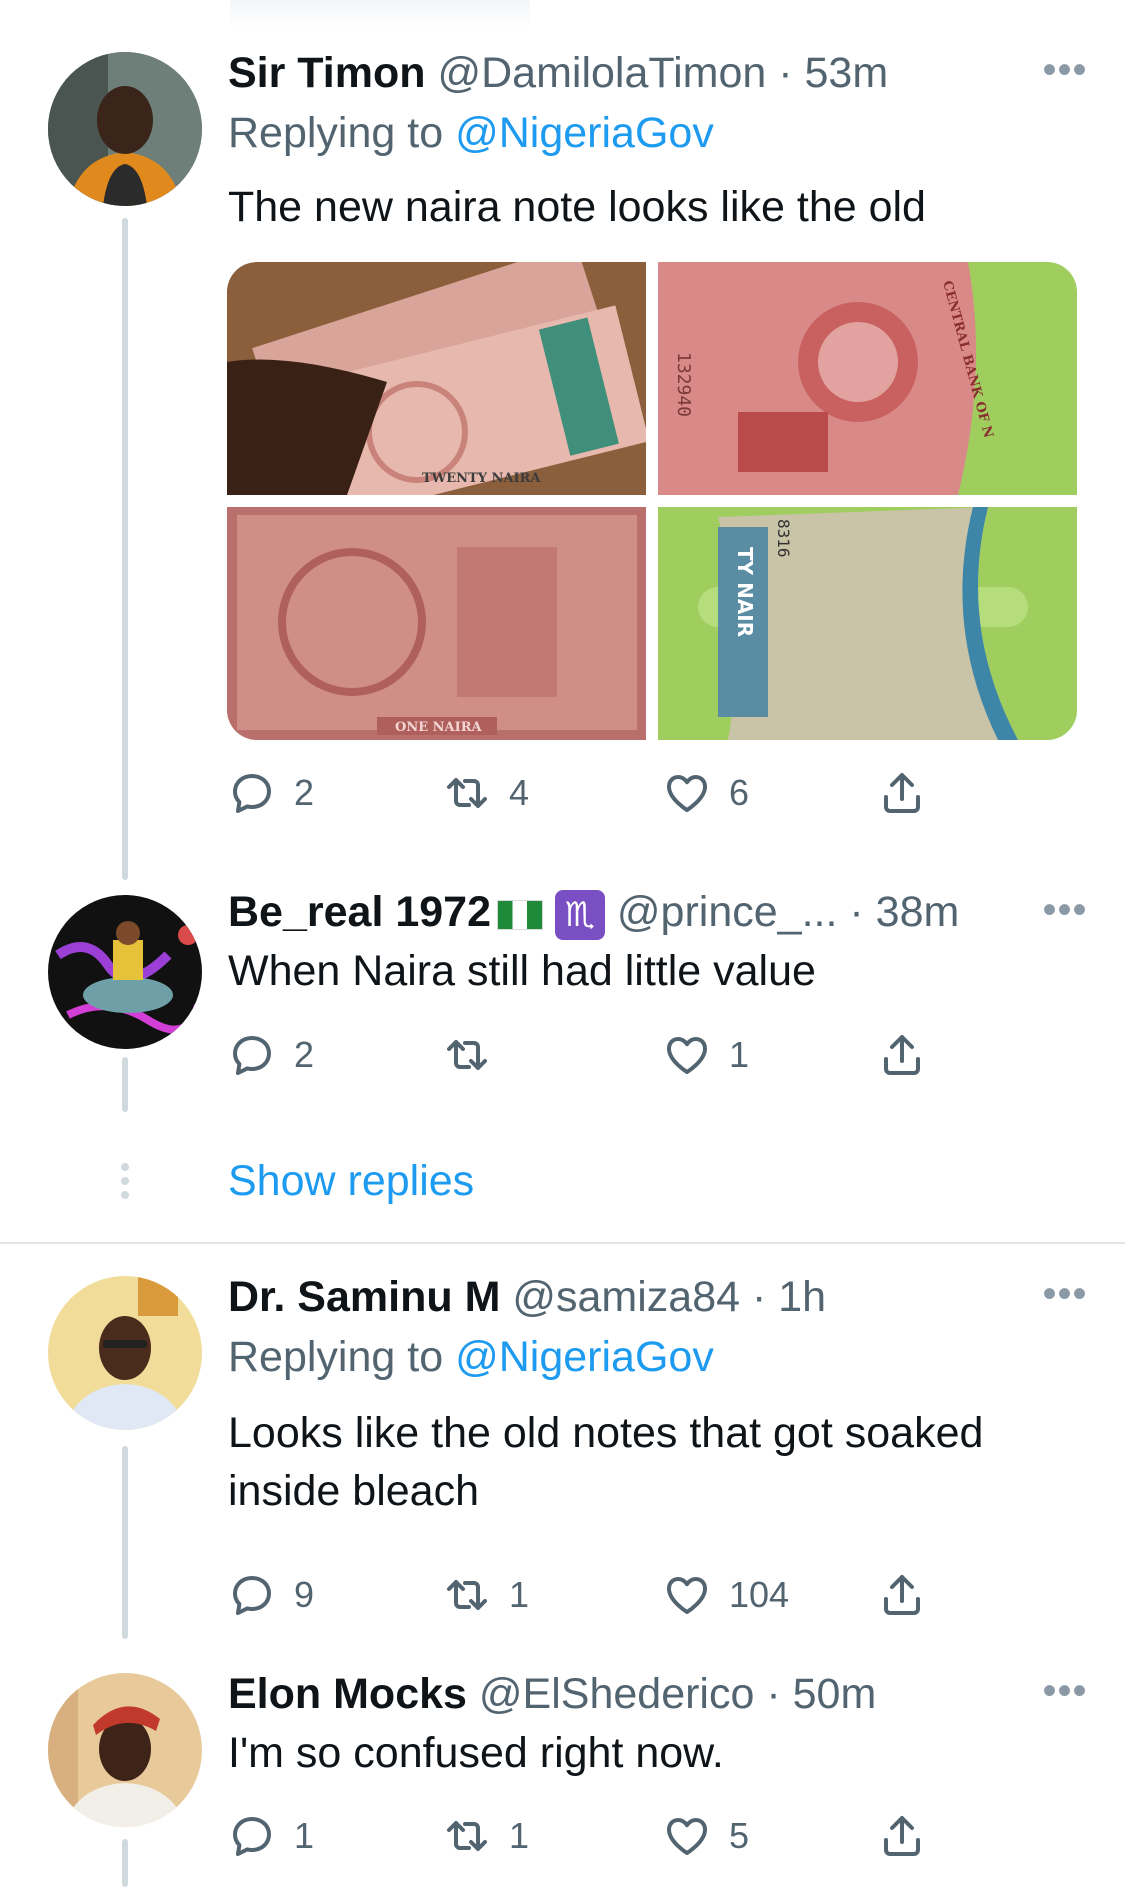 The width and height of the screenshot is (1125, 1887). I want to click on tweet-header: Dr. Saminu M @samiza84 · 1h, so click(646, 1297).